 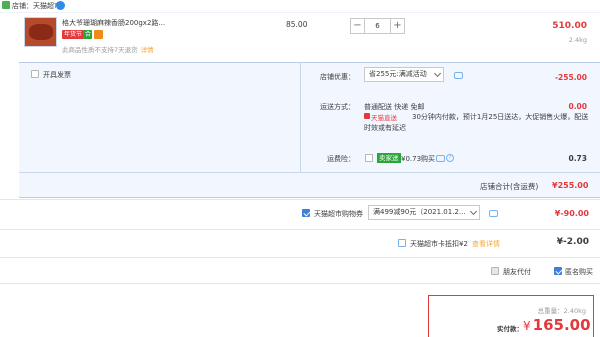 What do you see at coordinates (398, 74) in the screenshot?
I see `coupon-selected: 省255元:满减活动` at bounding box center [398, 74].